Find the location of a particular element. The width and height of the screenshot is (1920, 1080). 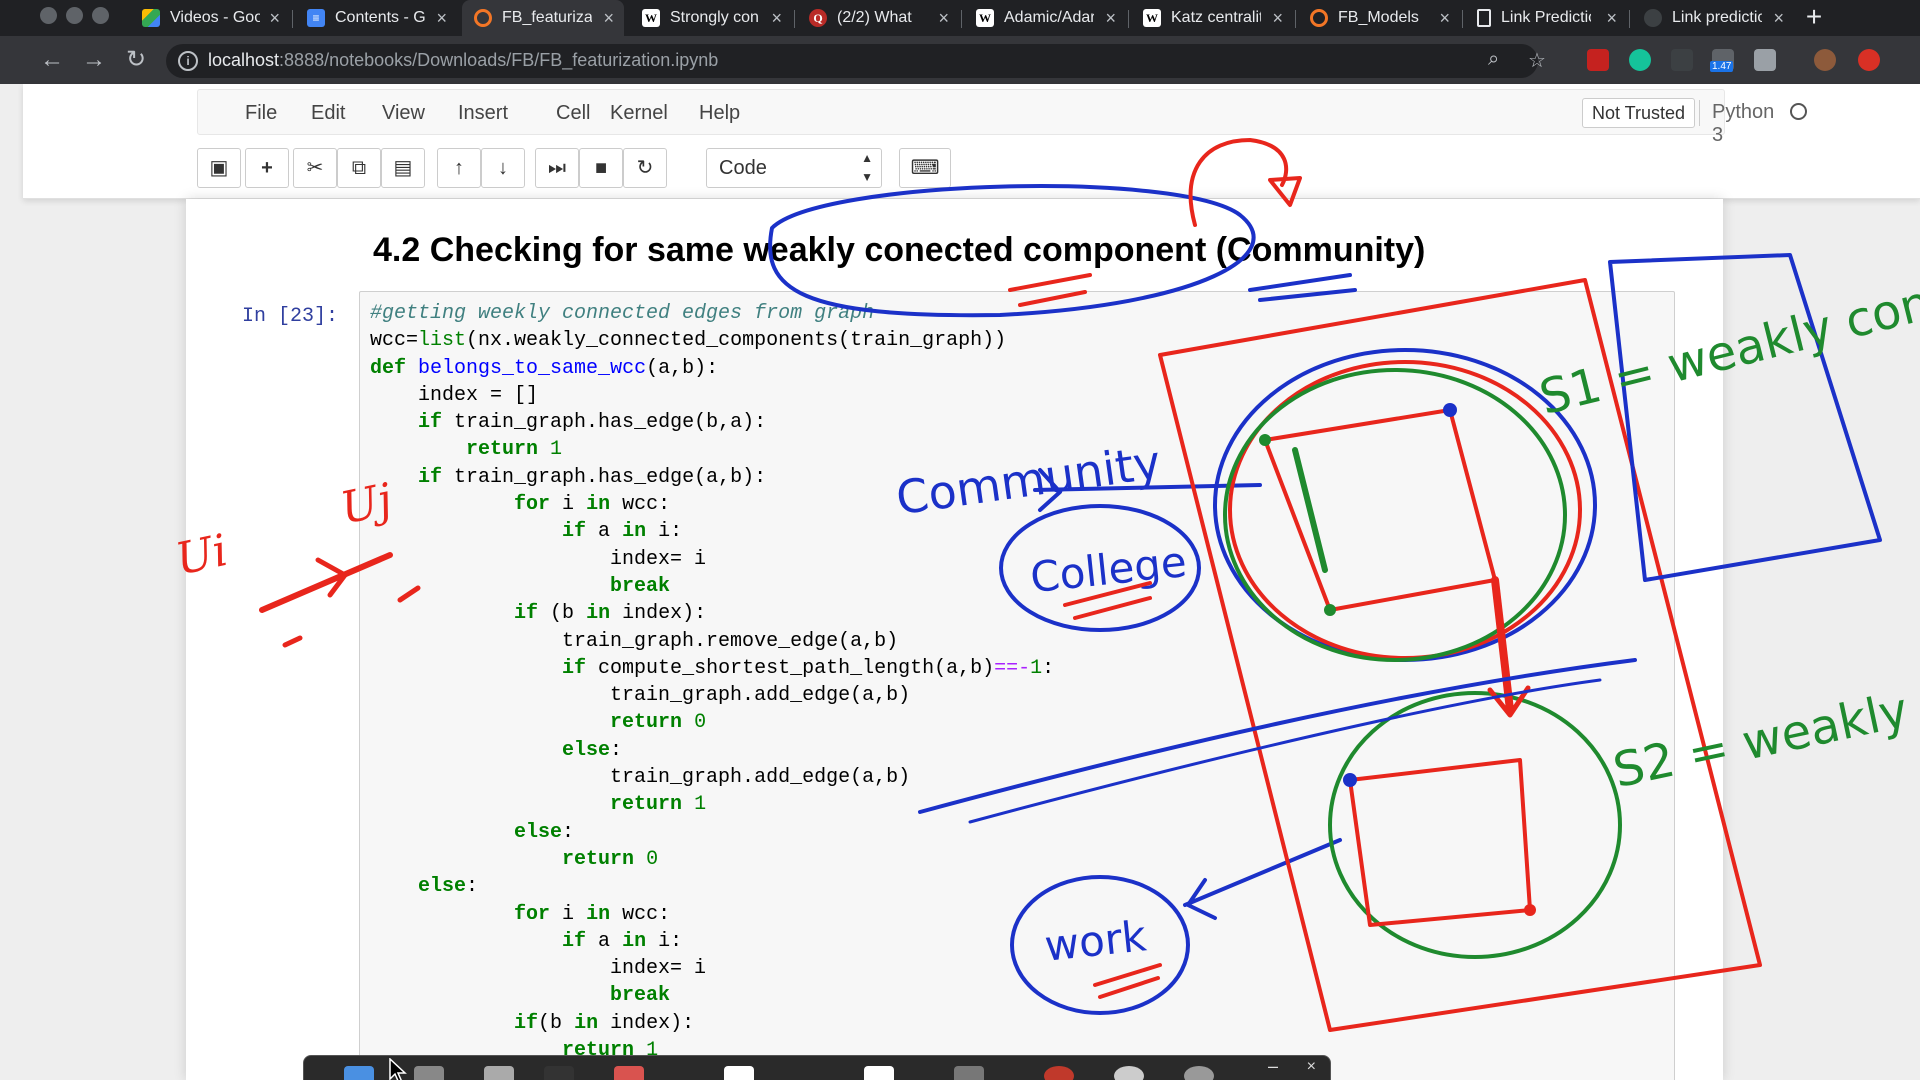

search-icon is located at coordinates (1129, 1073).